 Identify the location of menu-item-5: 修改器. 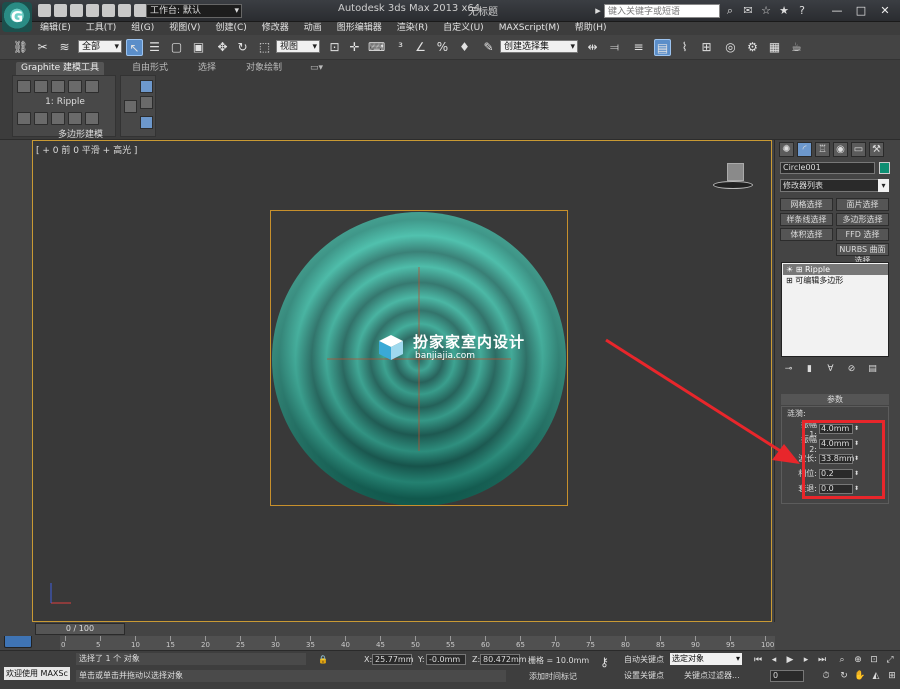
(275, 28).